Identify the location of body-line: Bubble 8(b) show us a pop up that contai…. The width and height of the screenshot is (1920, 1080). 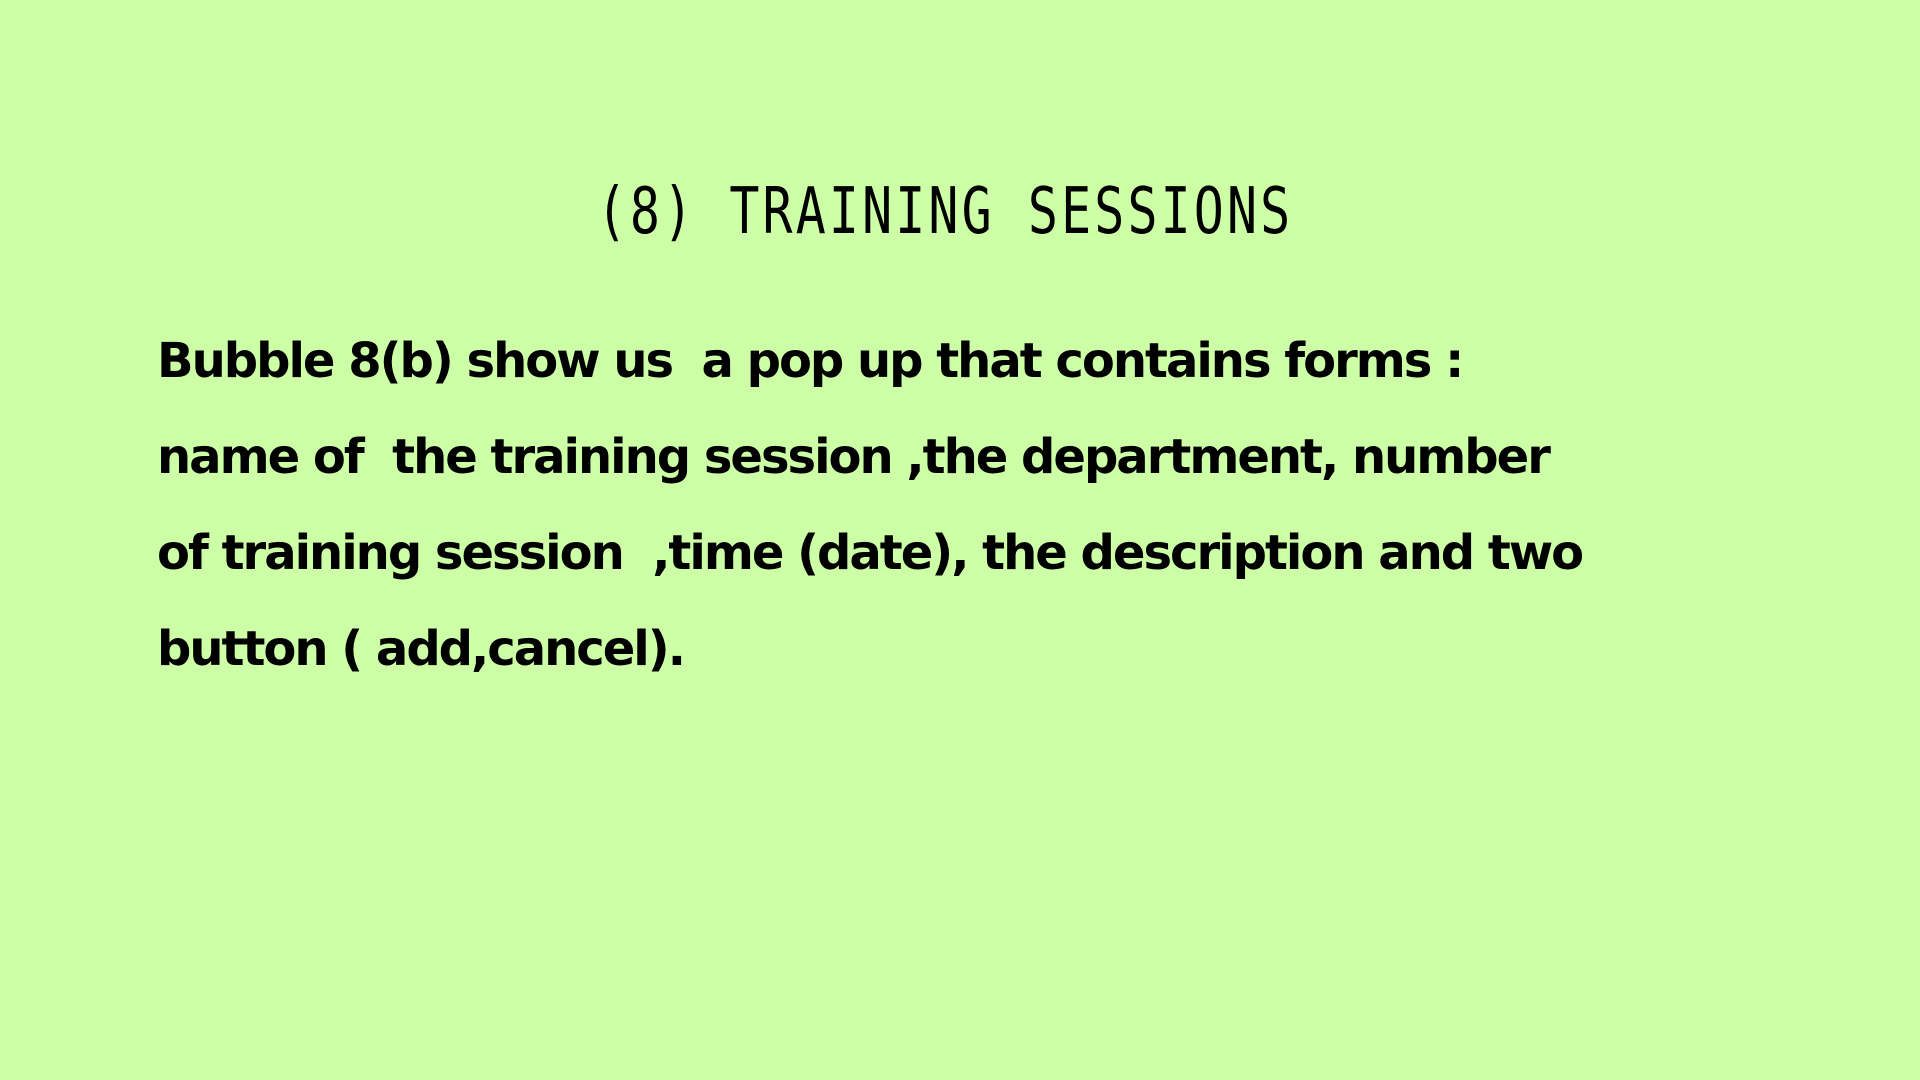
(810, 361).